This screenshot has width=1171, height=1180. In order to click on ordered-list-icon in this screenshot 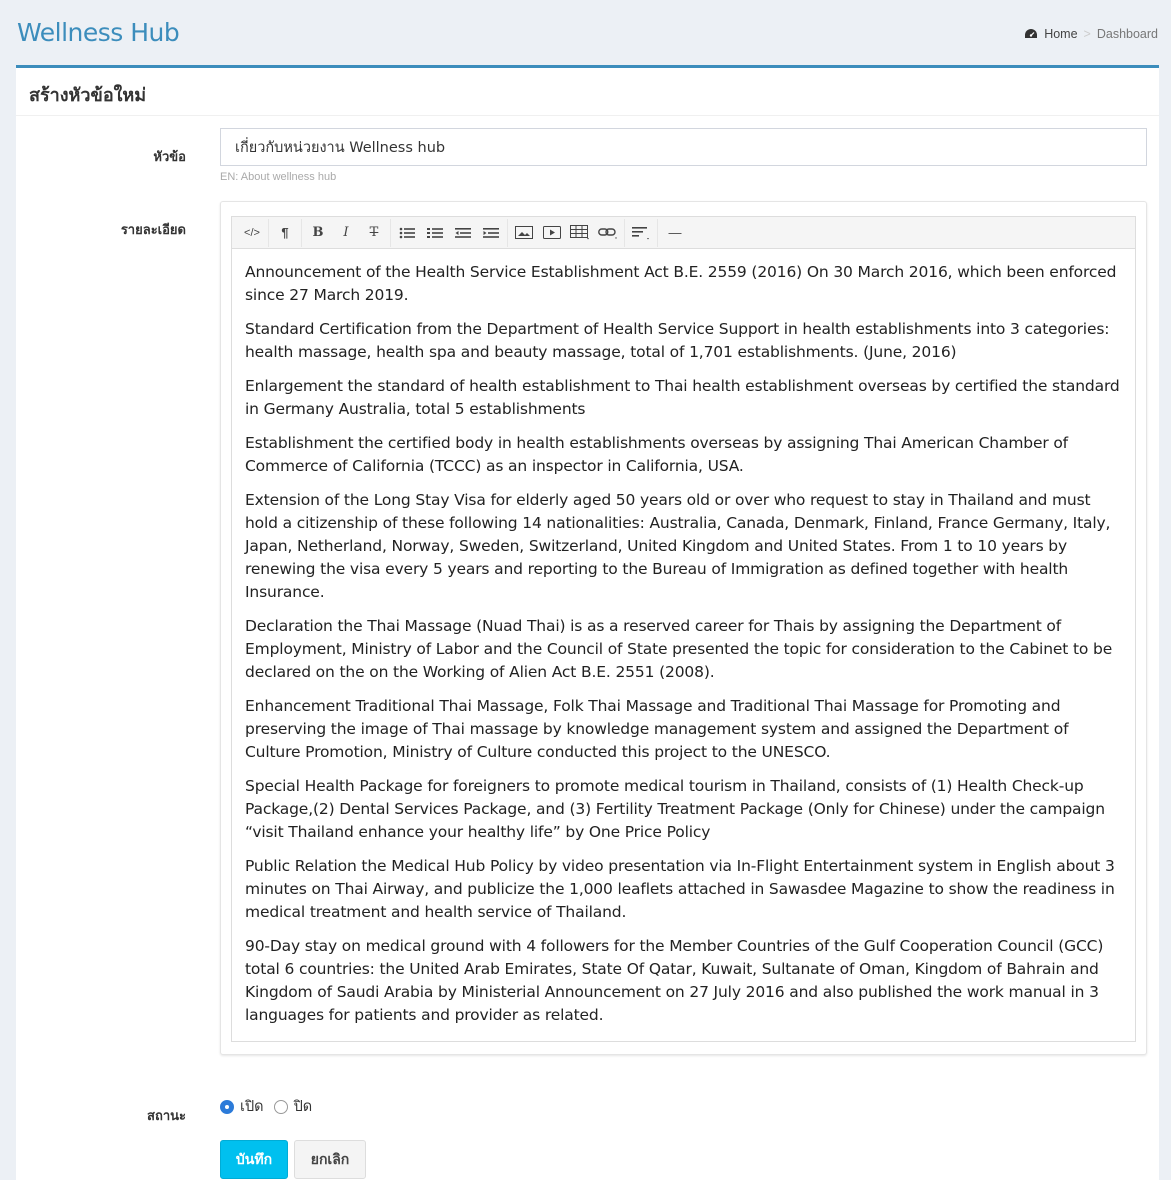, I will do `click(435, 233)`.